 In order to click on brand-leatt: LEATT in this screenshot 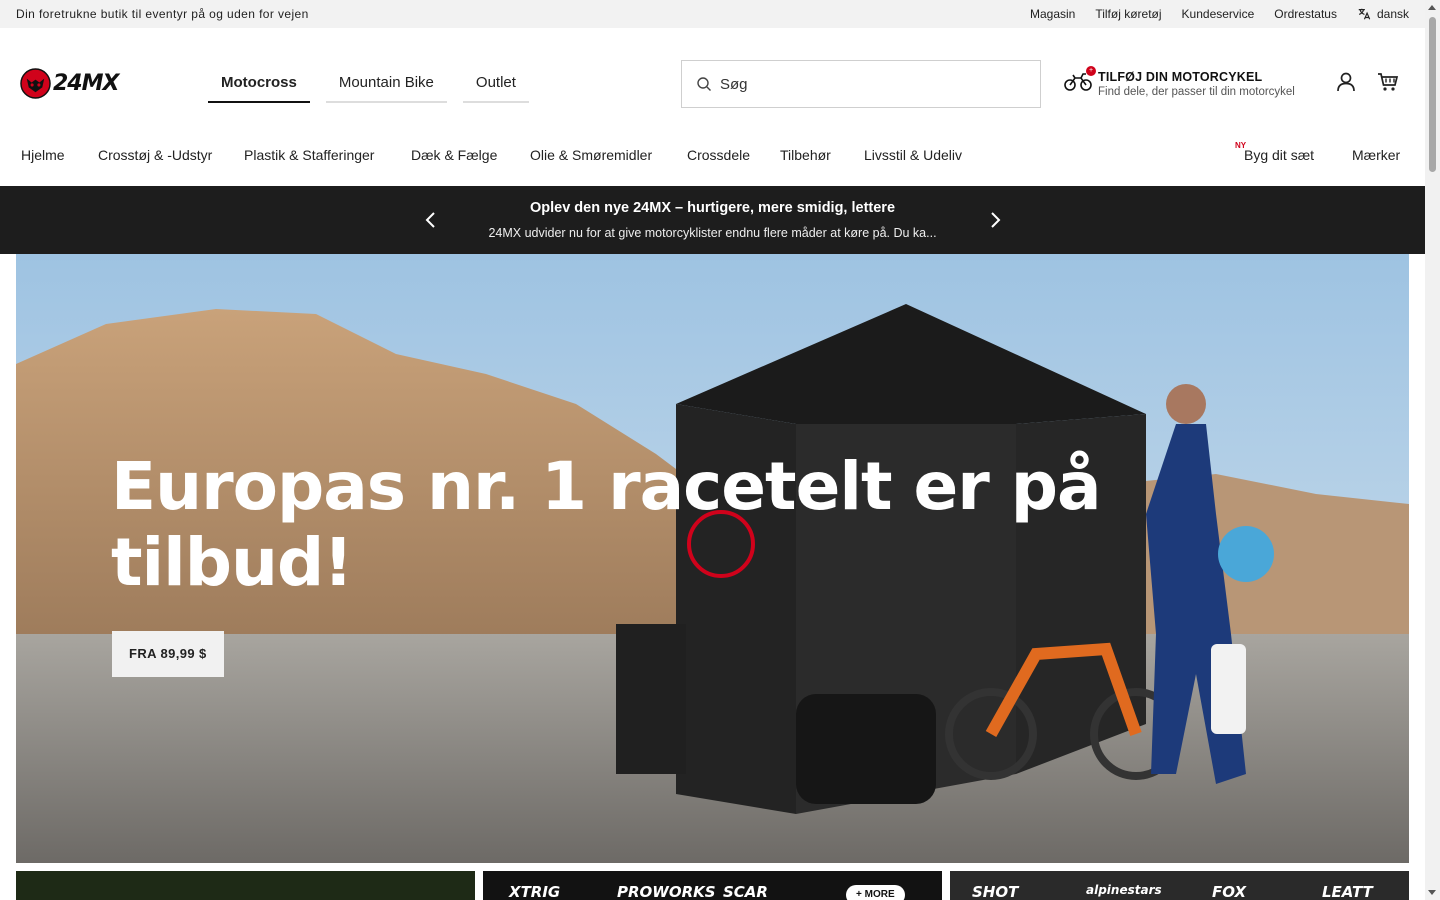, I will do `click(1347, 891)`.